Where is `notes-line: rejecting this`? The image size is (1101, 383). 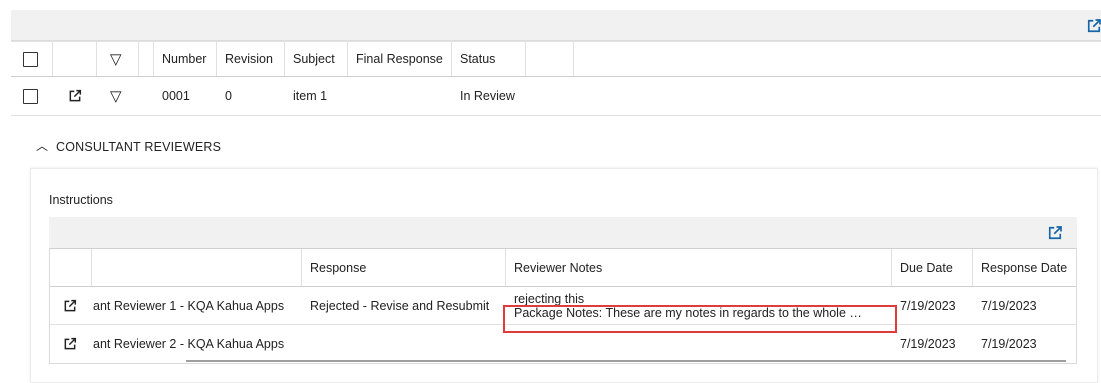
notes-line: rejecting this is located at coordinates (549, 298).